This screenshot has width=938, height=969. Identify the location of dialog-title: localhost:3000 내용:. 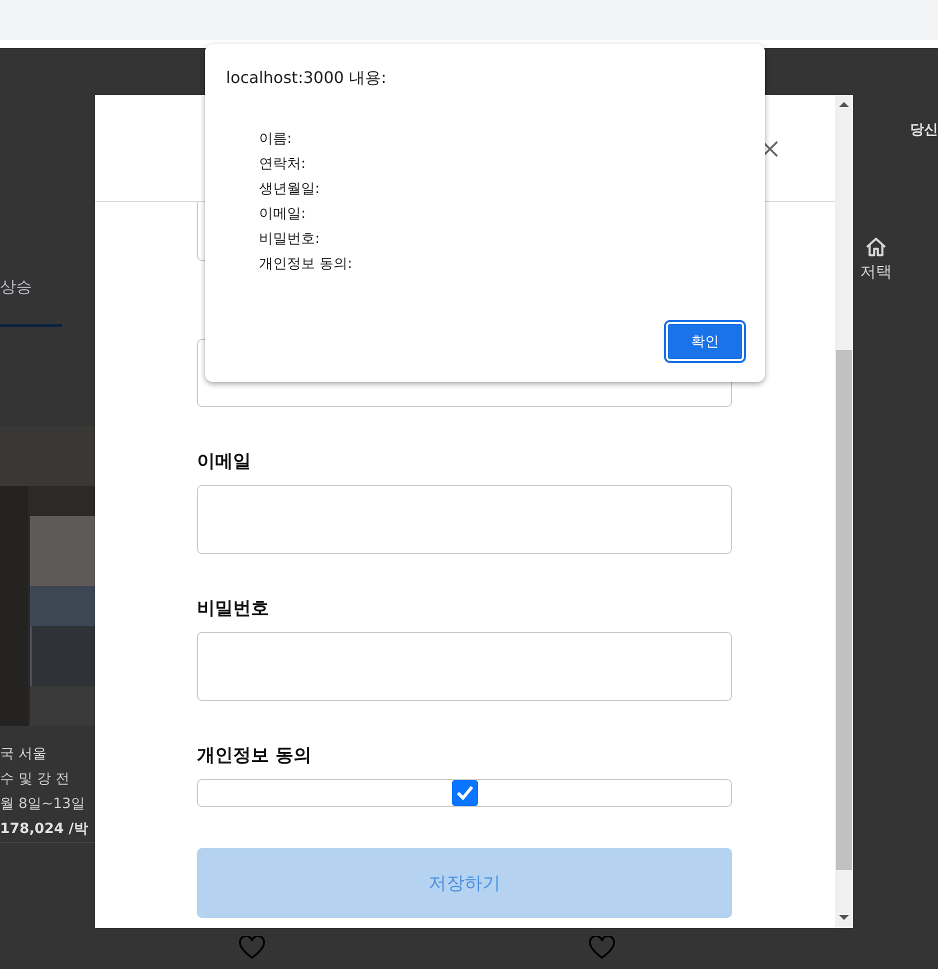
(307, 78).